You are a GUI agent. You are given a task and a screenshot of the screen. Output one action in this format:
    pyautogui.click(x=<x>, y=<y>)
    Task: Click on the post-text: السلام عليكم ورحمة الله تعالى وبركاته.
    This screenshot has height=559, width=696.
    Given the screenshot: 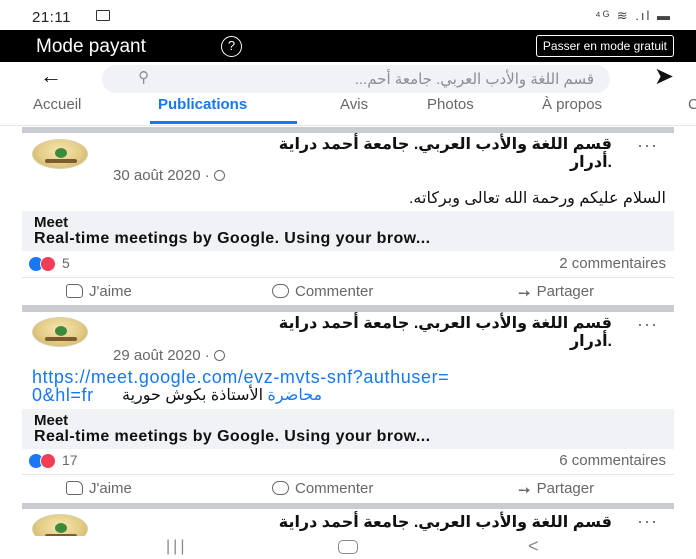 What is the action you would take?
    pyautogui.click(x=537, y=198)
    